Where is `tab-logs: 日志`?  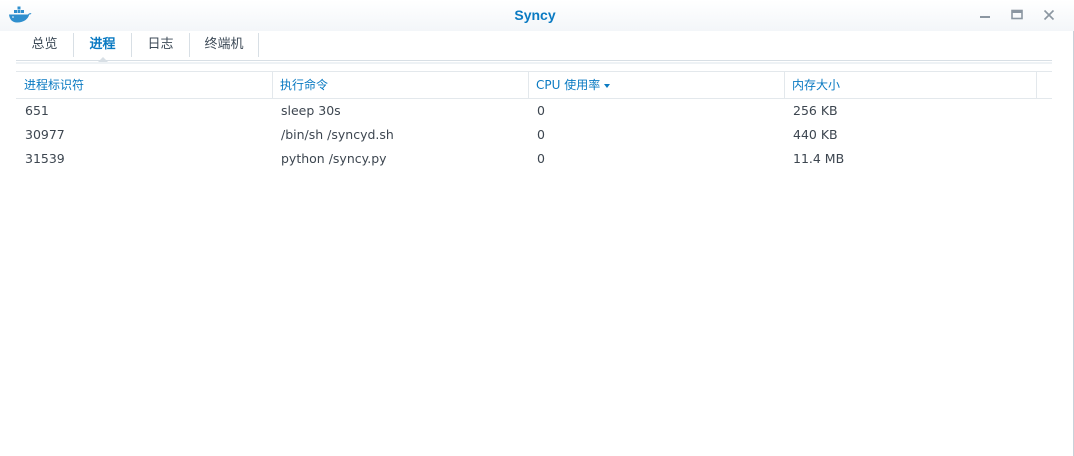 tab-logs: 日志 is located at coordinates (160, 47).